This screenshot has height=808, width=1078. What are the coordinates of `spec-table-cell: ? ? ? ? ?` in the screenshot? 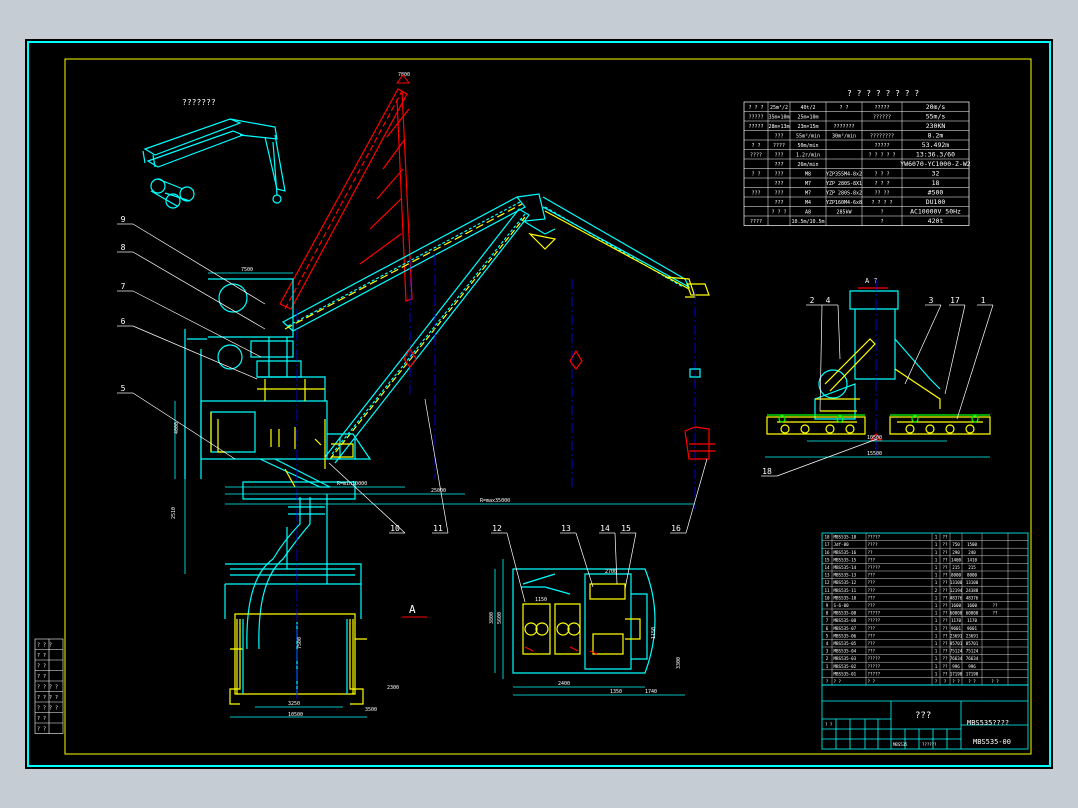 It's located at (881, 156).